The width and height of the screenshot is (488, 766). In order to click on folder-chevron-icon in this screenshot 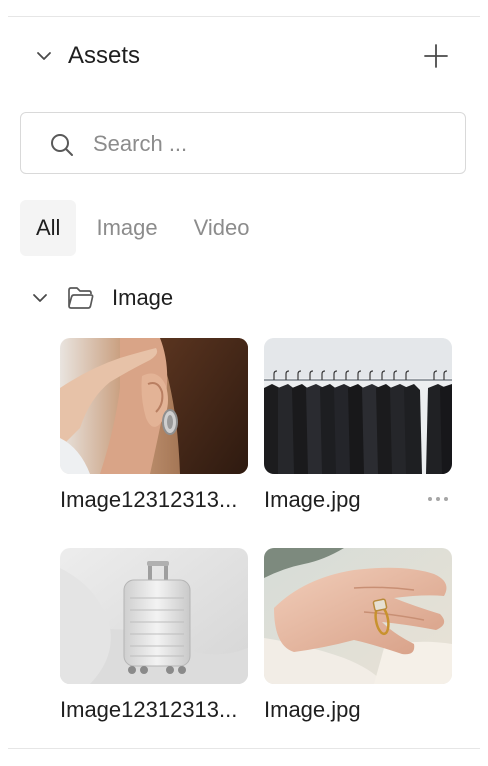, I will do `click(40, 298)`.